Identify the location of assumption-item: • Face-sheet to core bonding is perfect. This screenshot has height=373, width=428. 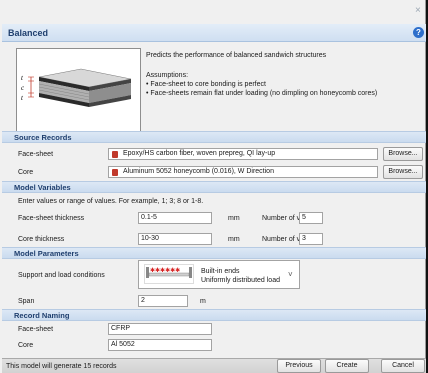
(206, 84).